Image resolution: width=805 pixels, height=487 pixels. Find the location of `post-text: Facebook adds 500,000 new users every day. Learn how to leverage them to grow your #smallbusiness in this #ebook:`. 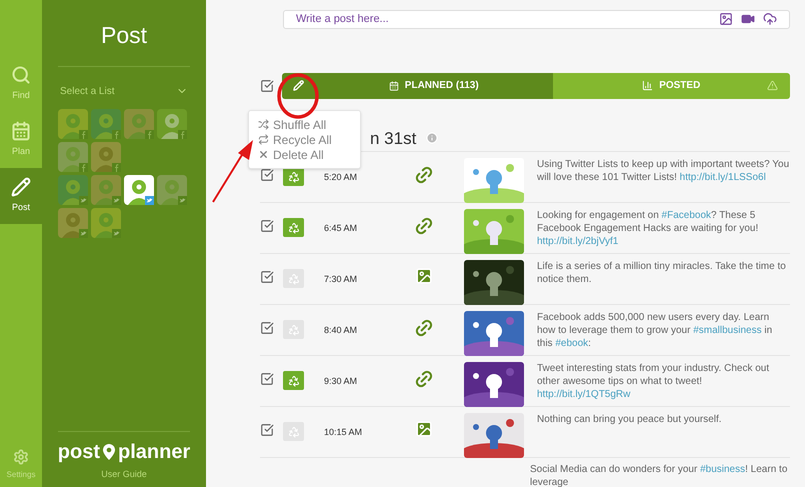

post-text: Facebook adds 500,000 new users every day. Learn how to leverage them to grow your #smallbusiness in this #ebook: is located at coordinates (655, 330).